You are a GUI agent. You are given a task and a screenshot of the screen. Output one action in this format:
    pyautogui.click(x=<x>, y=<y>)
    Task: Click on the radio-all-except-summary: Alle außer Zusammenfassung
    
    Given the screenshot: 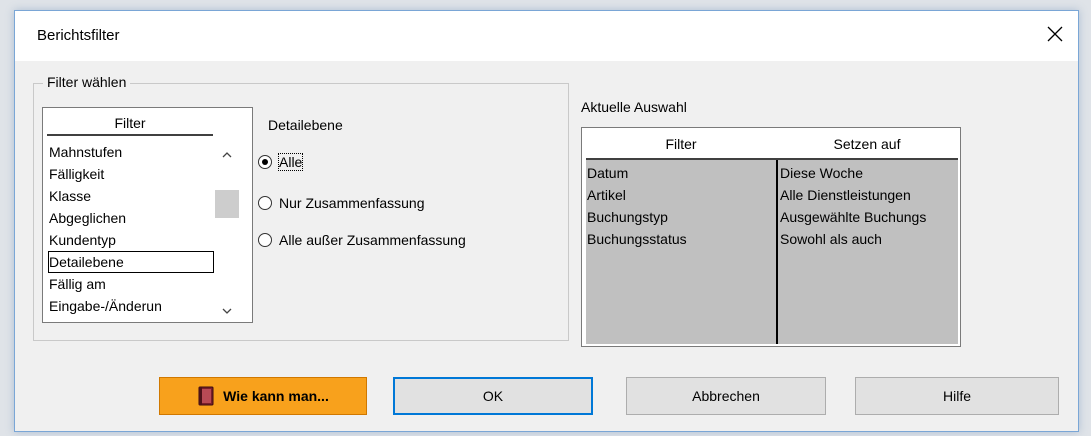 What is the action you would take?
    pyautogui.click(x=362, y=240)
    